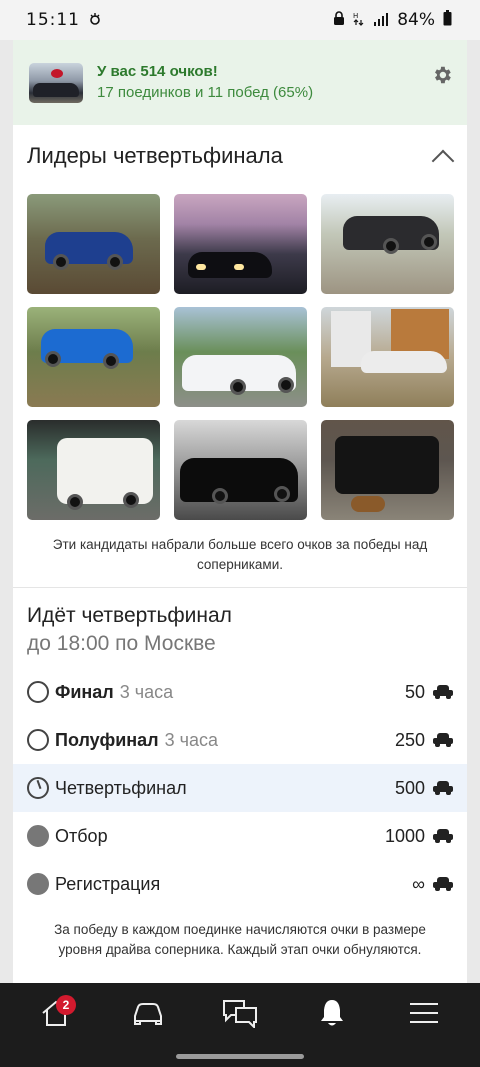 The height and width of the screenshot is (1067, 480). Describe the element at coordinates (359, 20) in the screenshot. I see `data-icon: H` at that location.